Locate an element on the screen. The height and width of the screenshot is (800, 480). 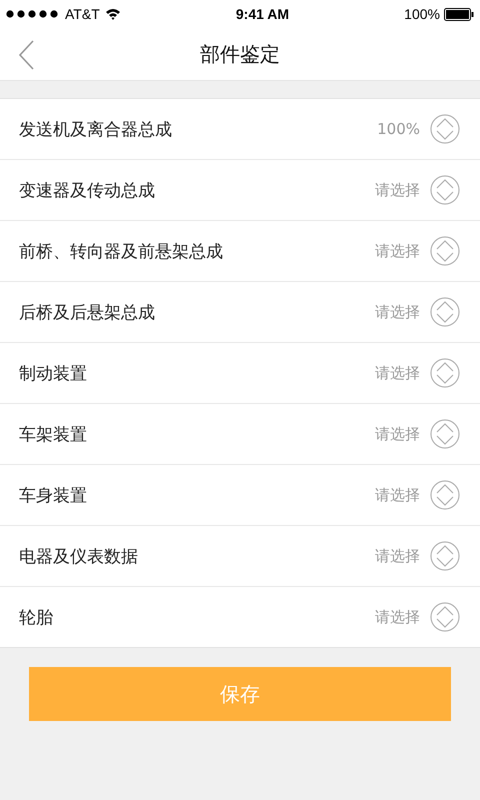
signal-icon is located at coordinates (33, 14).